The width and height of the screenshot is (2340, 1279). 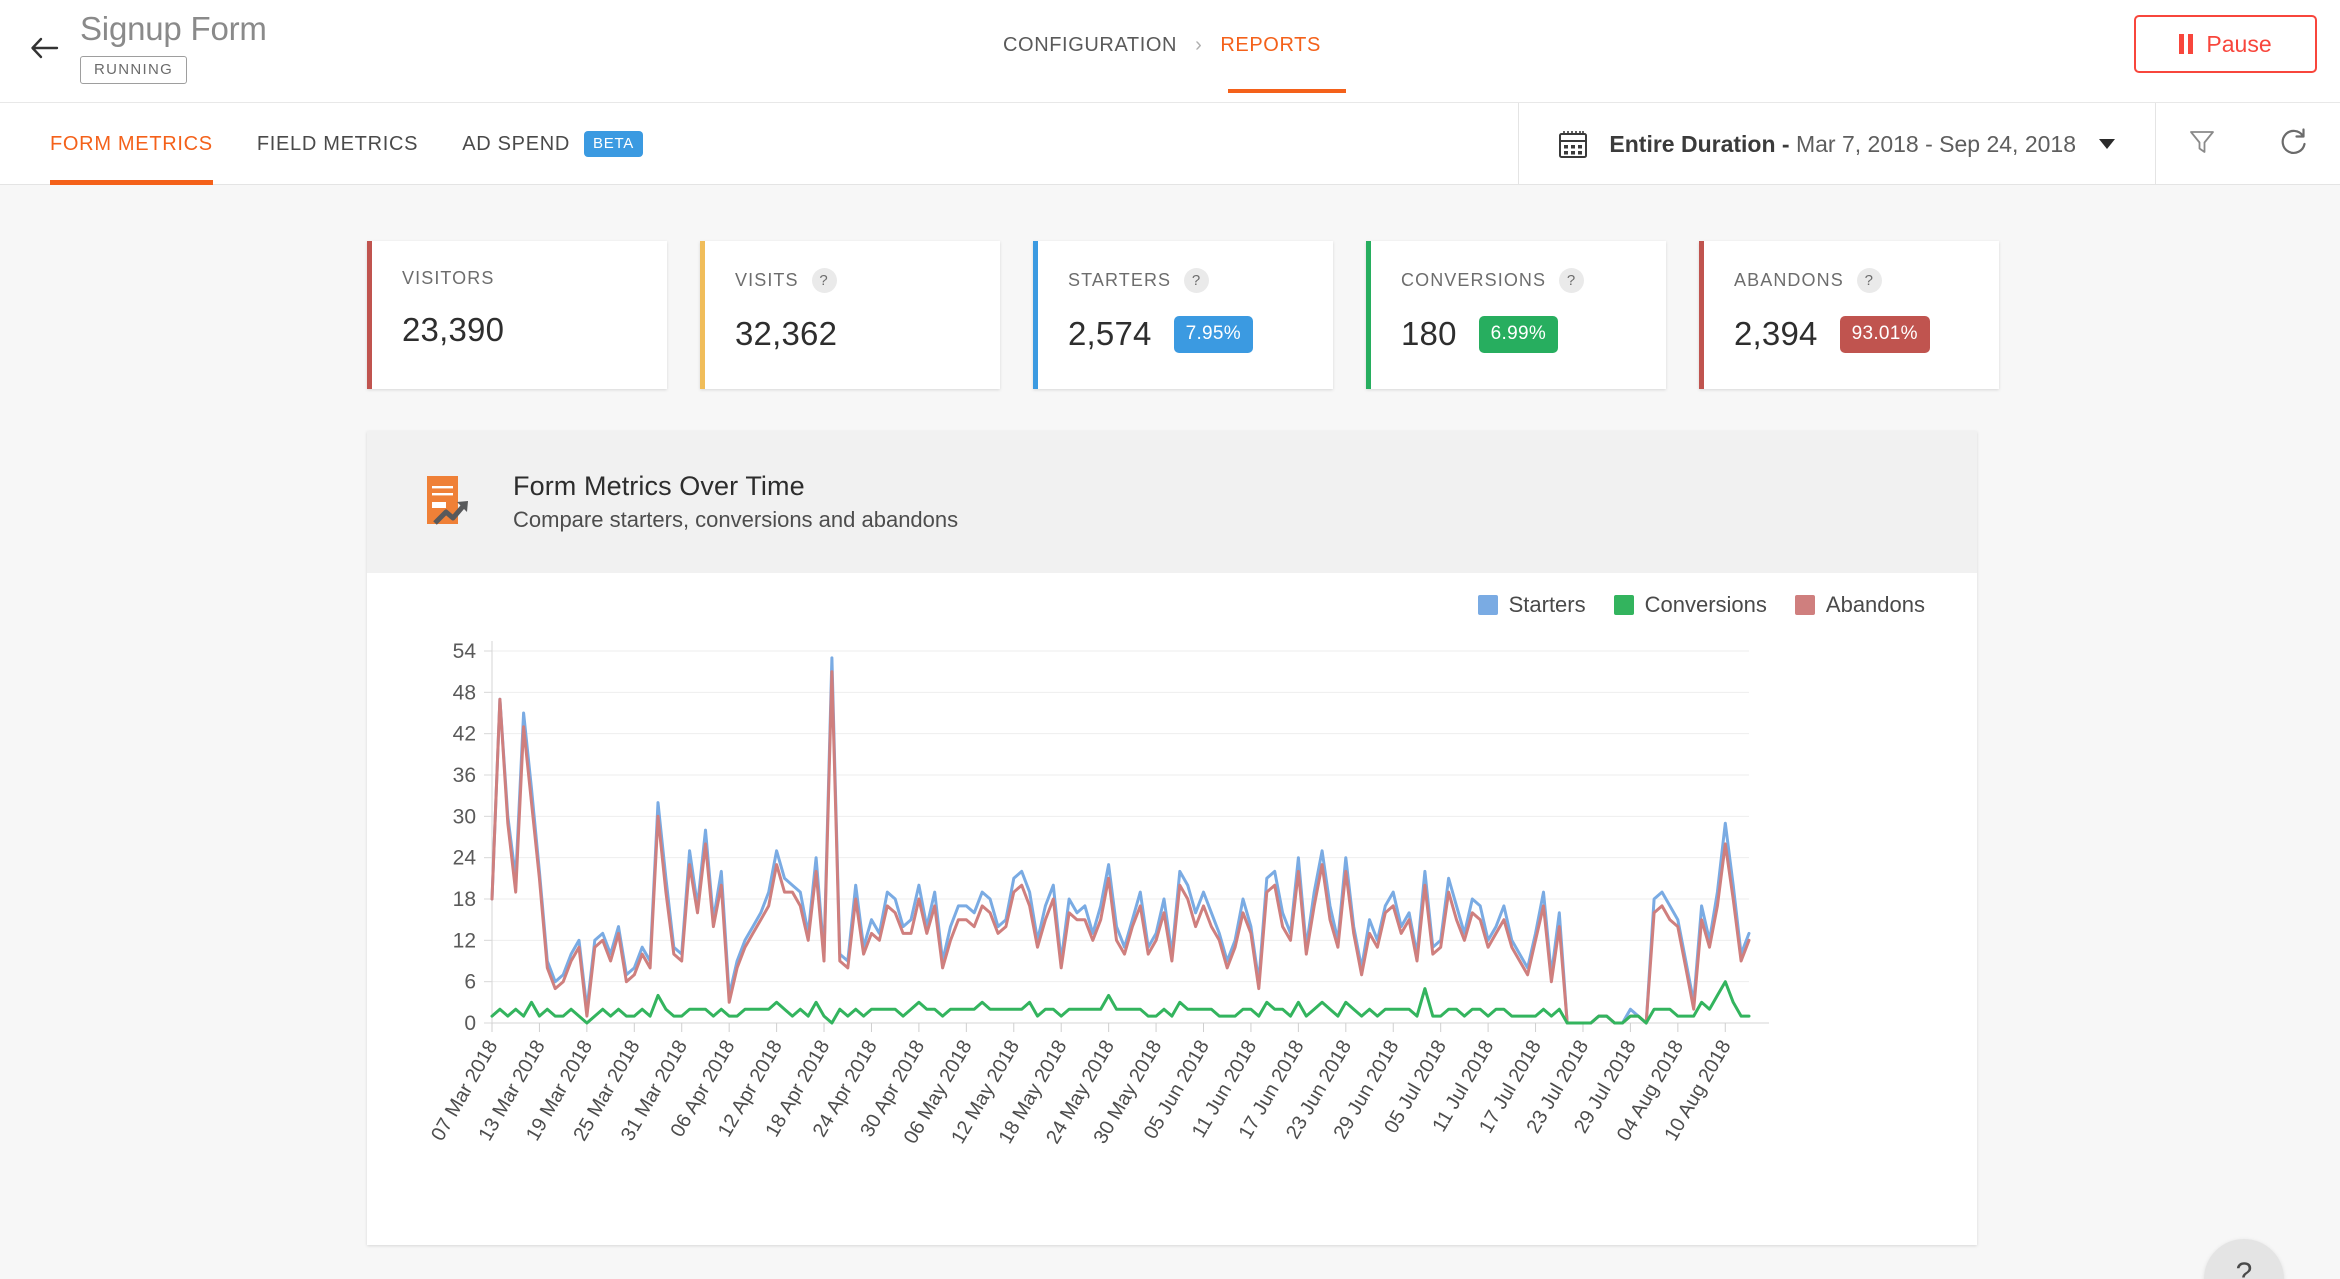 What do you see at coordinates (767, 280) in the screenshot?
I see `metric-label: VISITS` at bounding box center [767, 280].